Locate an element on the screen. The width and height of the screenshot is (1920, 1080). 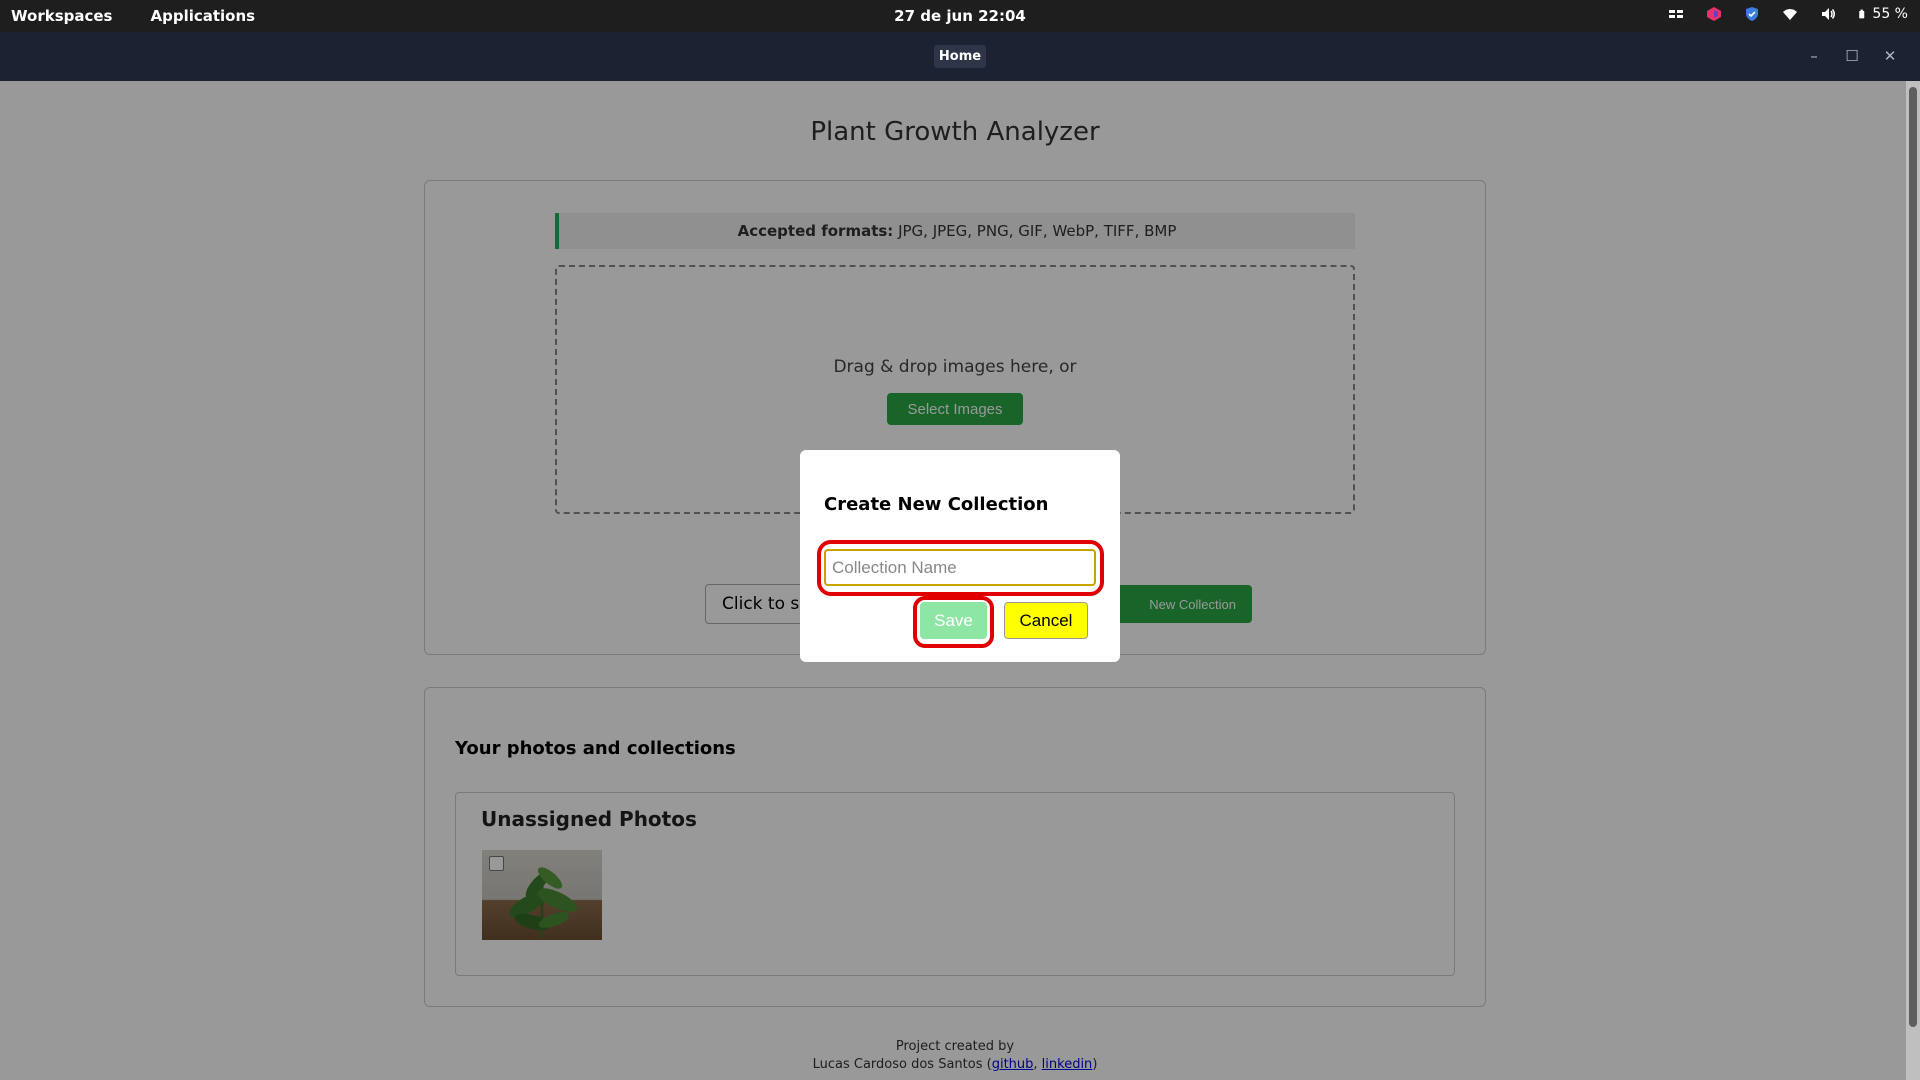
applications-menu: Applications is located at coordinates (202, 16).